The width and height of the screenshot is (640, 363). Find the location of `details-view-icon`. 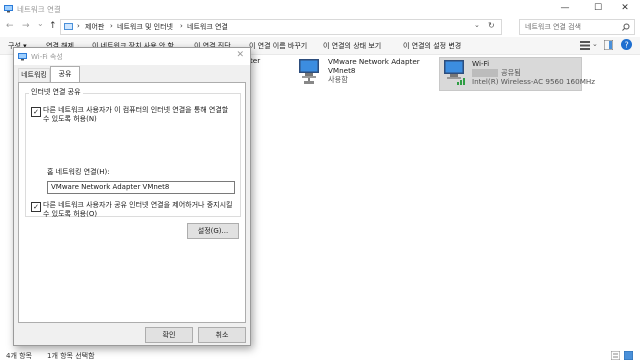

details-view-icon is located at coordinates (615, 355).